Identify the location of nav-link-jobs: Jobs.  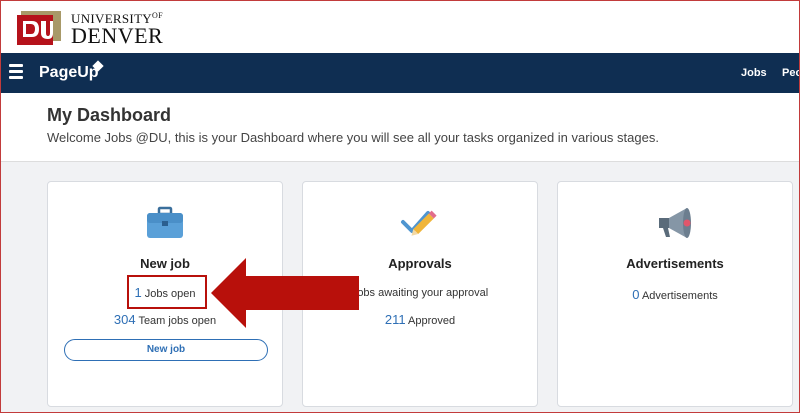
(754, 73).